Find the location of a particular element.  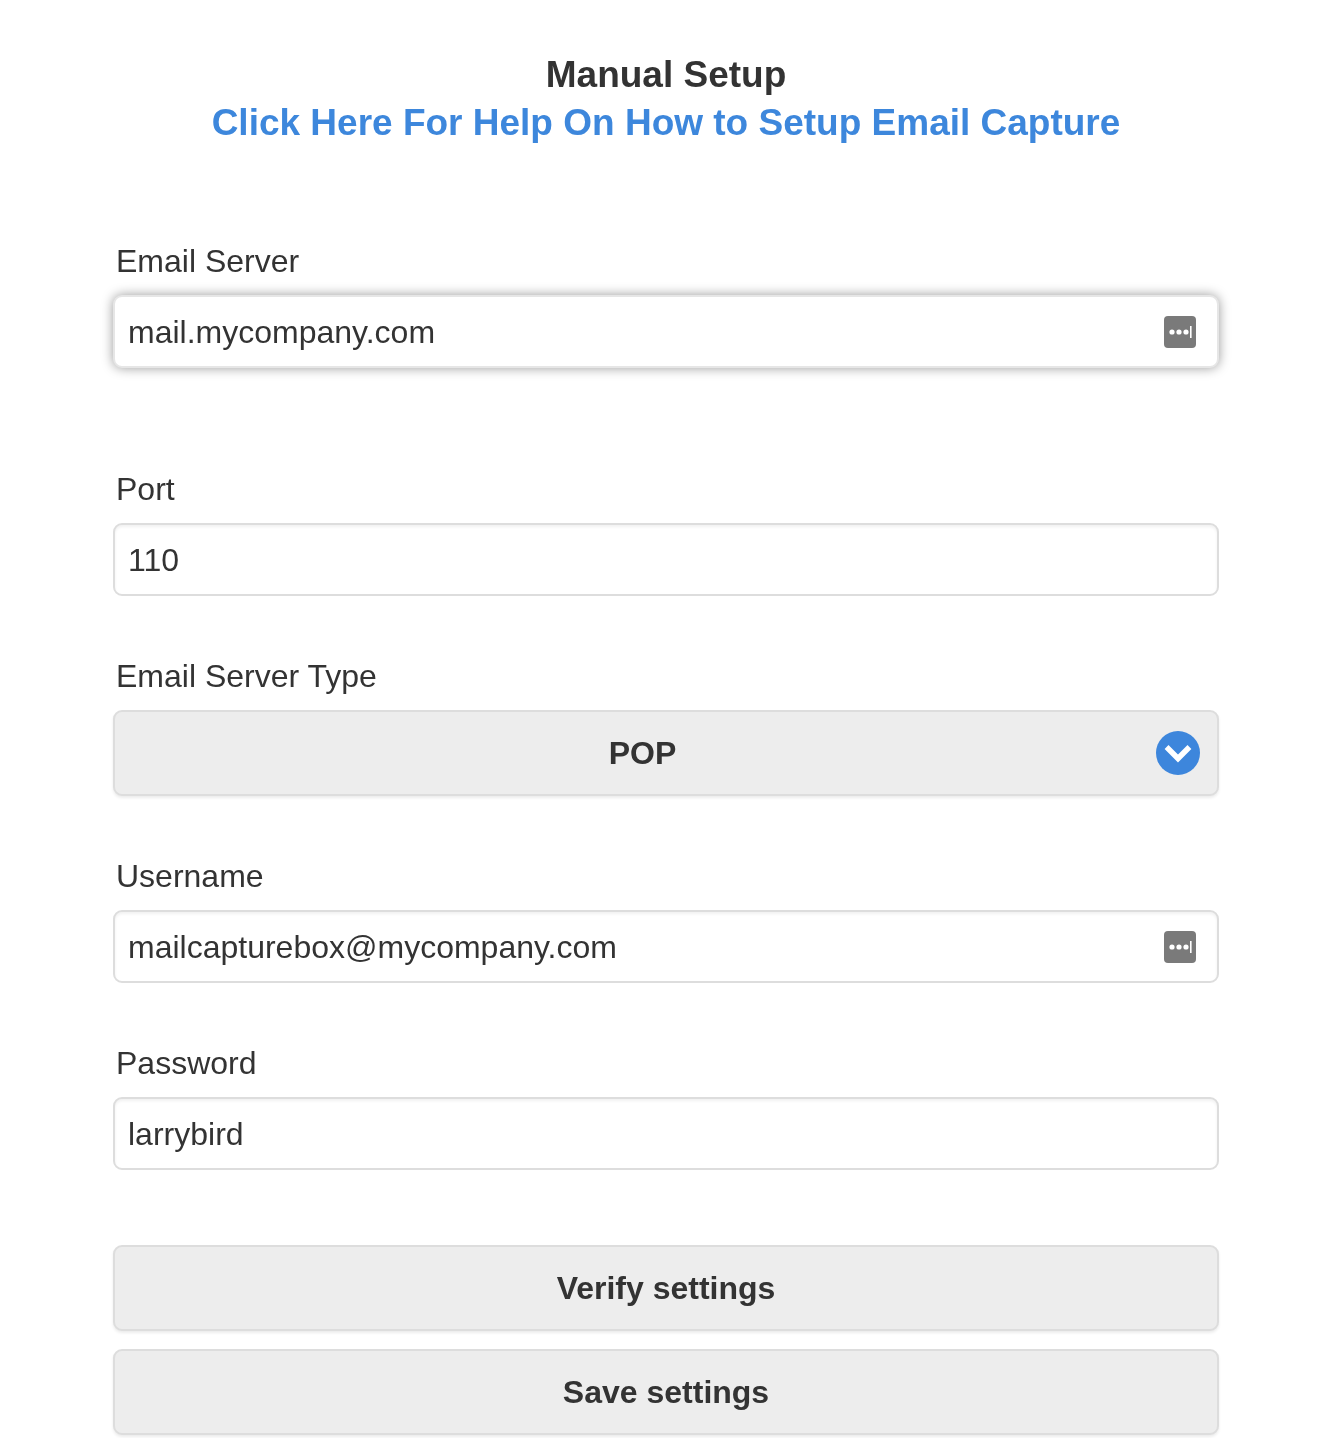

chevron-down-icon is located at coordinates (1178, 753).